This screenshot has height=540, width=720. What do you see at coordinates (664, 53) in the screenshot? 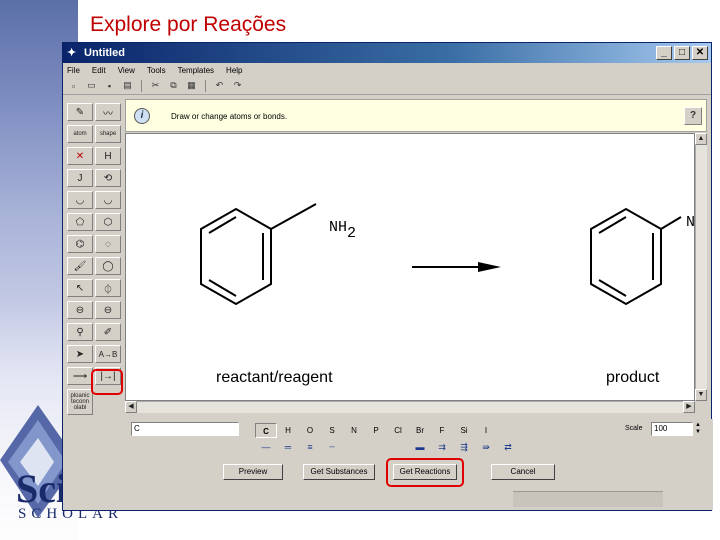
I see `minimize-button: _` at bounding box center [664, 53].